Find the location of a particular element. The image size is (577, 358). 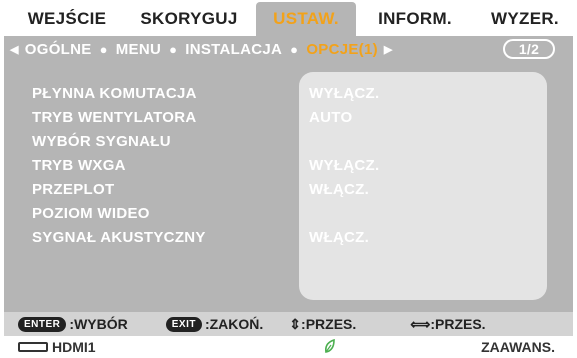

tab-label: INFORM. is located at coordinates (415, 18).